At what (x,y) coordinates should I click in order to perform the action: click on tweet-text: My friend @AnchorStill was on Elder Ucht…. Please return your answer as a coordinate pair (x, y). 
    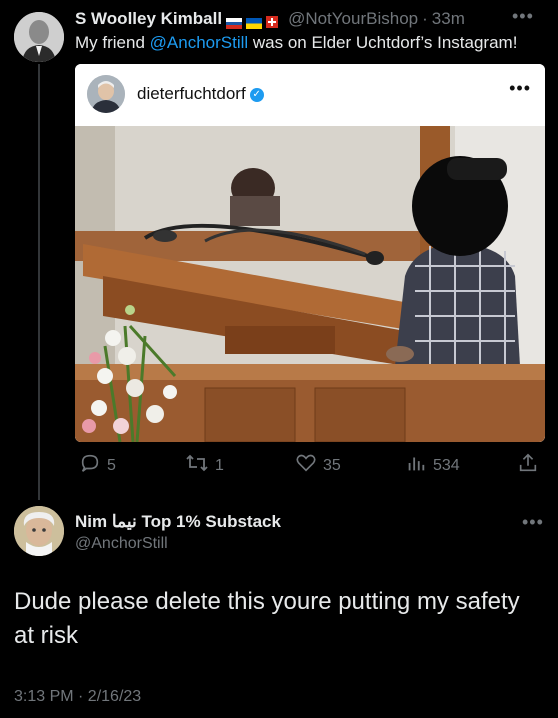
    Looking at the image, I should click on (296, 43).